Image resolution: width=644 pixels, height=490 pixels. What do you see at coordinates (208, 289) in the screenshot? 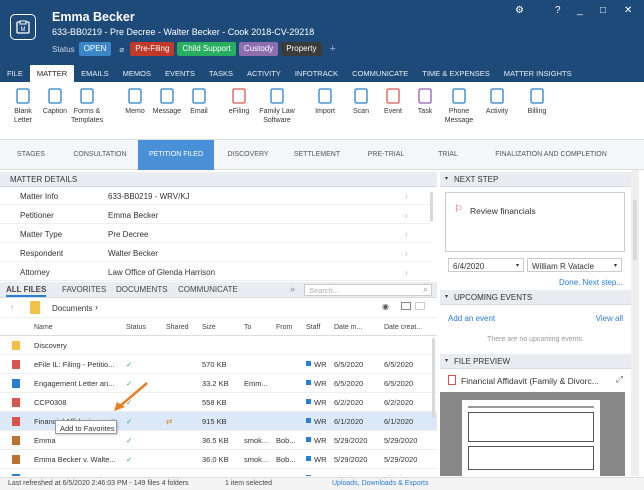
I see `file-tab: COMMUNICATE` at bounding box center [208, 289].